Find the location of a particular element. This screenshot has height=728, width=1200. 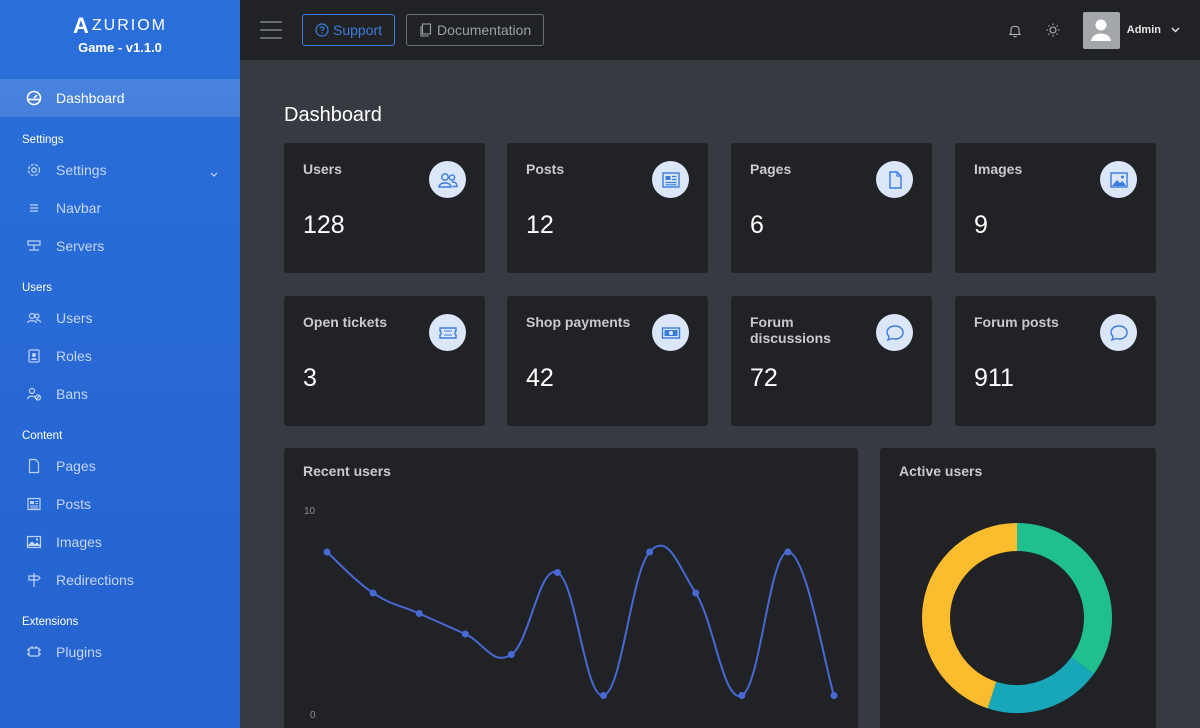

gear-icon is located at coordinates (34, 170).